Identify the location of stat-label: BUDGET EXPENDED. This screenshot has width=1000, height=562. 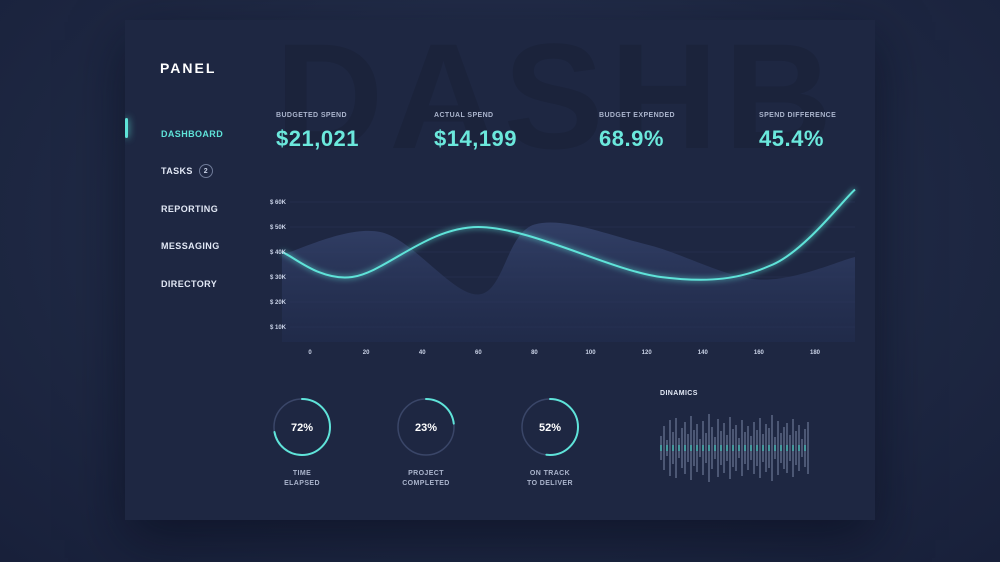
(637, 115).